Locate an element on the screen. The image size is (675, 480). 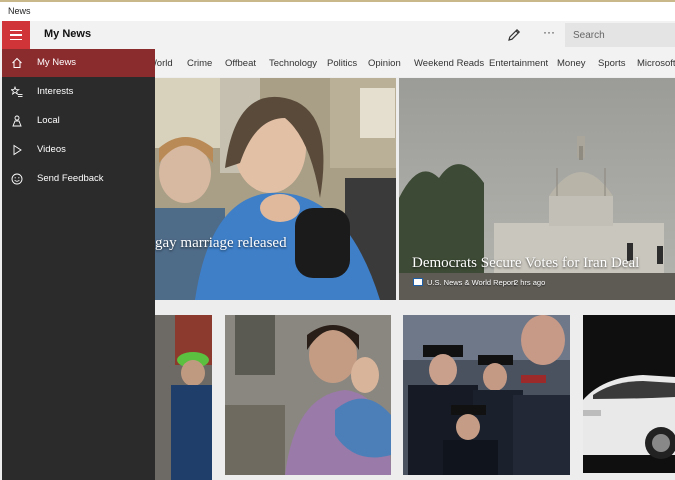
smiley-icon is located at coordinates (17, 179).